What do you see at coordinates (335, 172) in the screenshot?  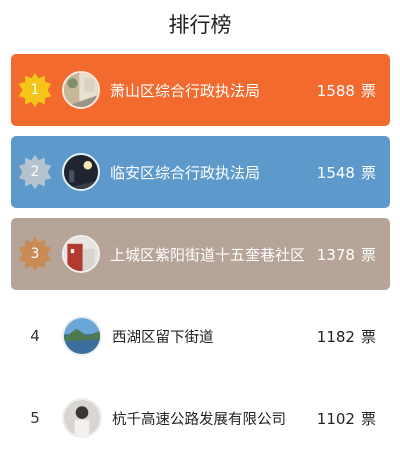 I see `vote-number: 1548` at bounding box center [335, 172].